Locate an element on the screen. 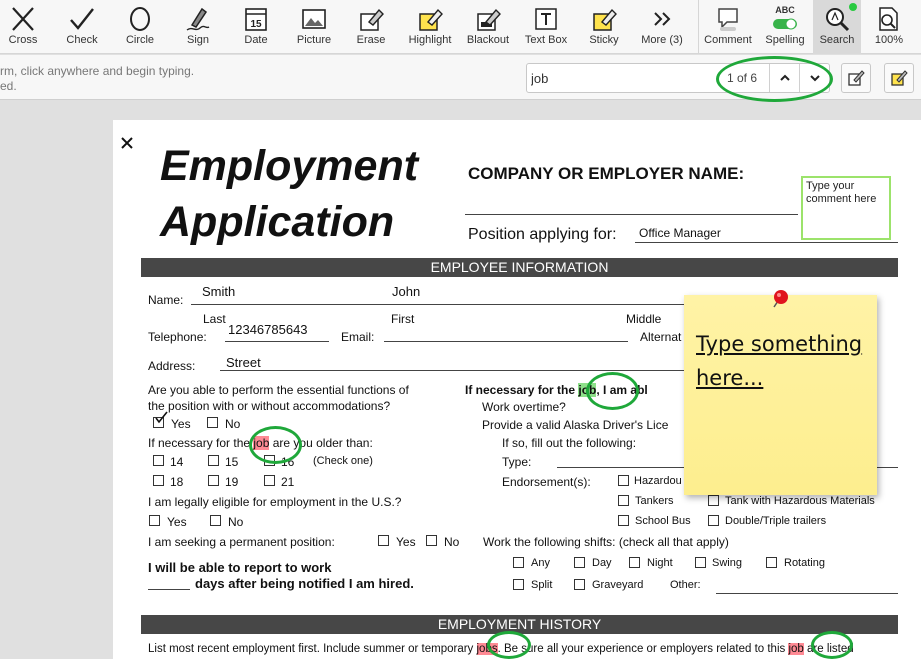  cross-tool: Cross is located at coordinates (23, 27).